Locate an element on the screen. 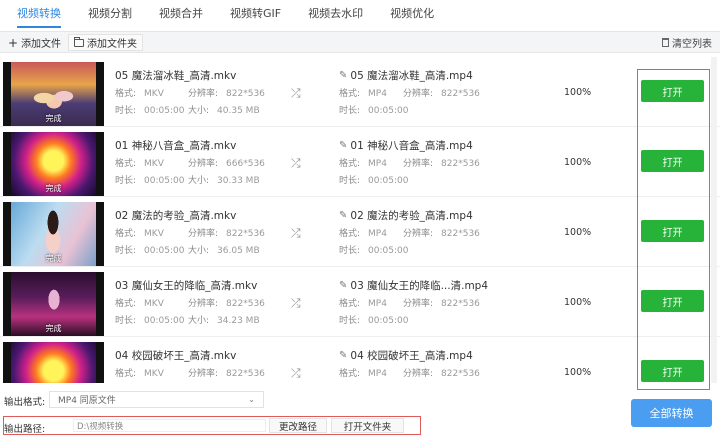 The height and width of the screenshot is (438, 720). output-format: 格式: MP4 is located at coordinates (363, 372).